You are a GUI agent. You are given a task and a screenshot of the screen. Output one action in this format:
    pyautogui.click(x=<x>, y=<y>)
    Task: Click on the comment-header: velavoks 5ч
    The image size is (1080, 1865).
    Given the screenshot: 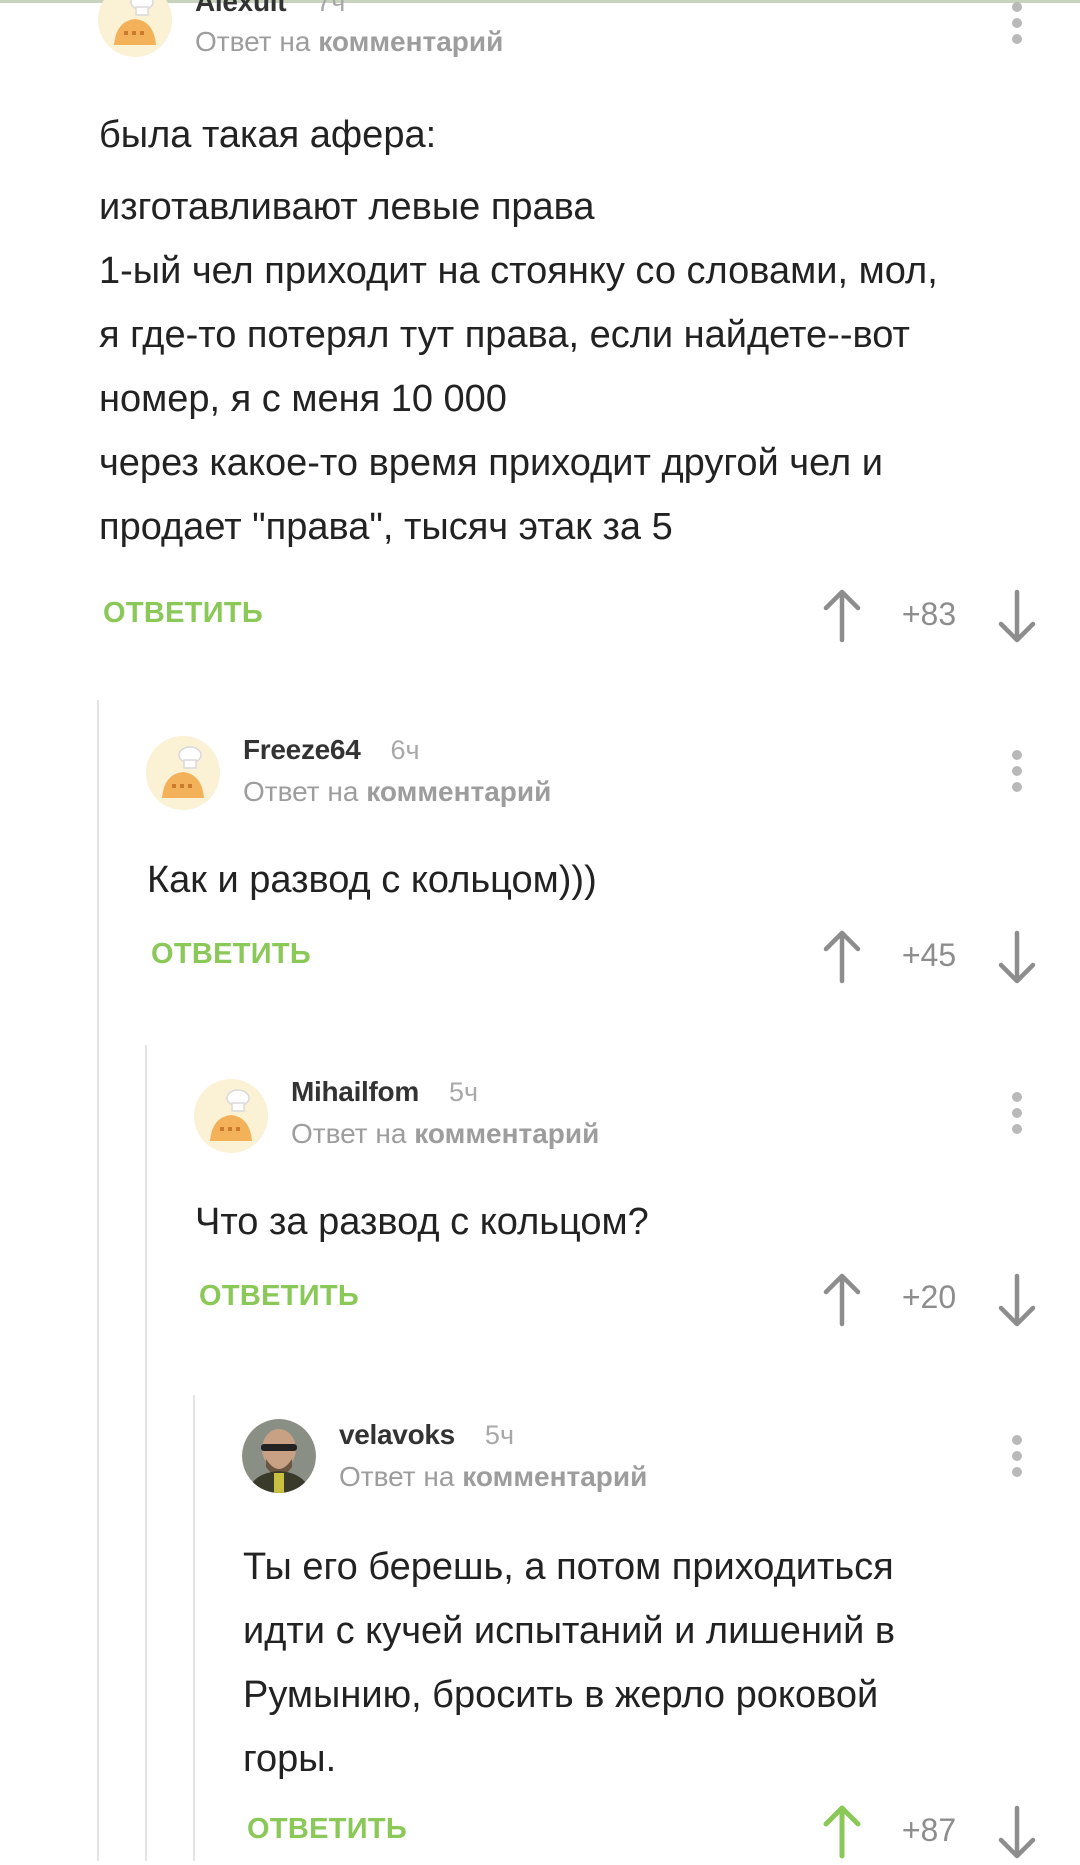 What is the action you would take?
    pyautogui.click(x=426, y=1435)
    